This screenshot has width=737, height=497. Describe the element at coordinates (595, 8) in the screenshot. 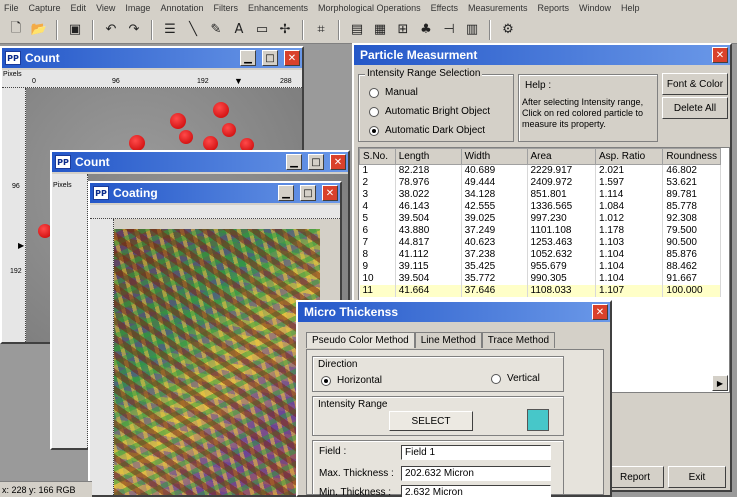

I see `menu-window: Window` at that location.